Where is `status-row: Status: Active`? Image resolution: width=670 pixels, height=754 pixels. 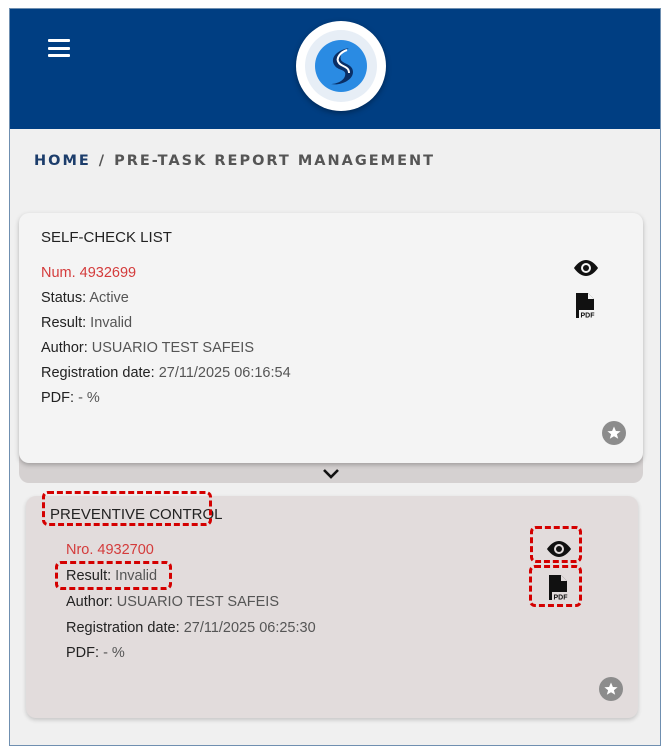
status-row: Status: Active is located at coordinates (85, 298).